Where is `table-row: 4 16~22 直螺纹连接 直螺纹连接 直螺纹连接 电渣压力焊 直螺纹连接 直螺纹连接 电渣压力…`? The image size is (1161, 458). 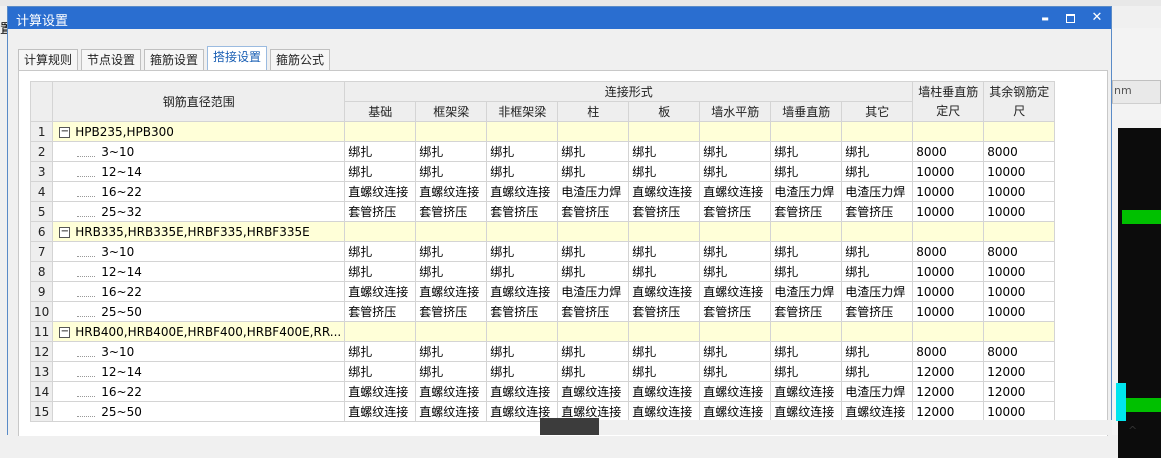 table-row: 4 16~22 直螺纹连接 直螺纹连接 直螺纹连接 电渣压力焊 直螺纹连接 直螺纹连接 电渣压力… is located at coordinates (543, 191).